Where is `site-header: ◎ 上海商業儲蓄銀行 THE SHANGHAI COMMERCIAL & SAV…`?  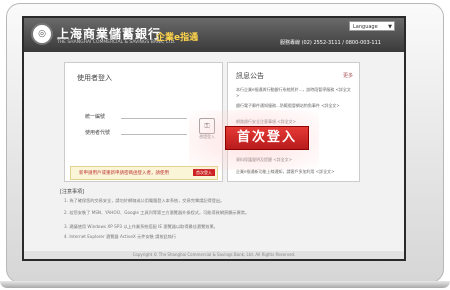
site-header: ◎ 上海商業儲蓄銀行 THE SHANGHAI COMMERCIAL & SAV… is located at coordinates (214, 35).